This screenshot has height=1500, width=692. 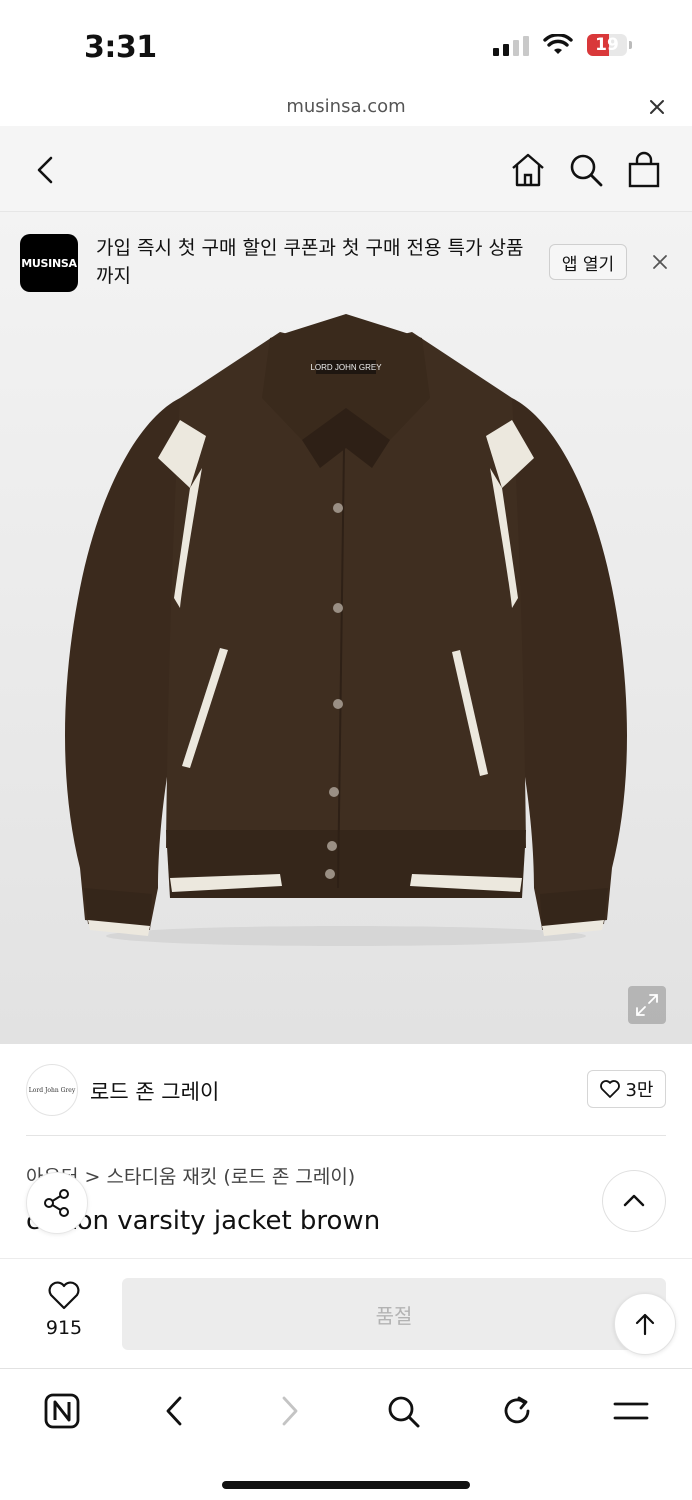 I want to click on naver-button, so click(x=62, y=1411).